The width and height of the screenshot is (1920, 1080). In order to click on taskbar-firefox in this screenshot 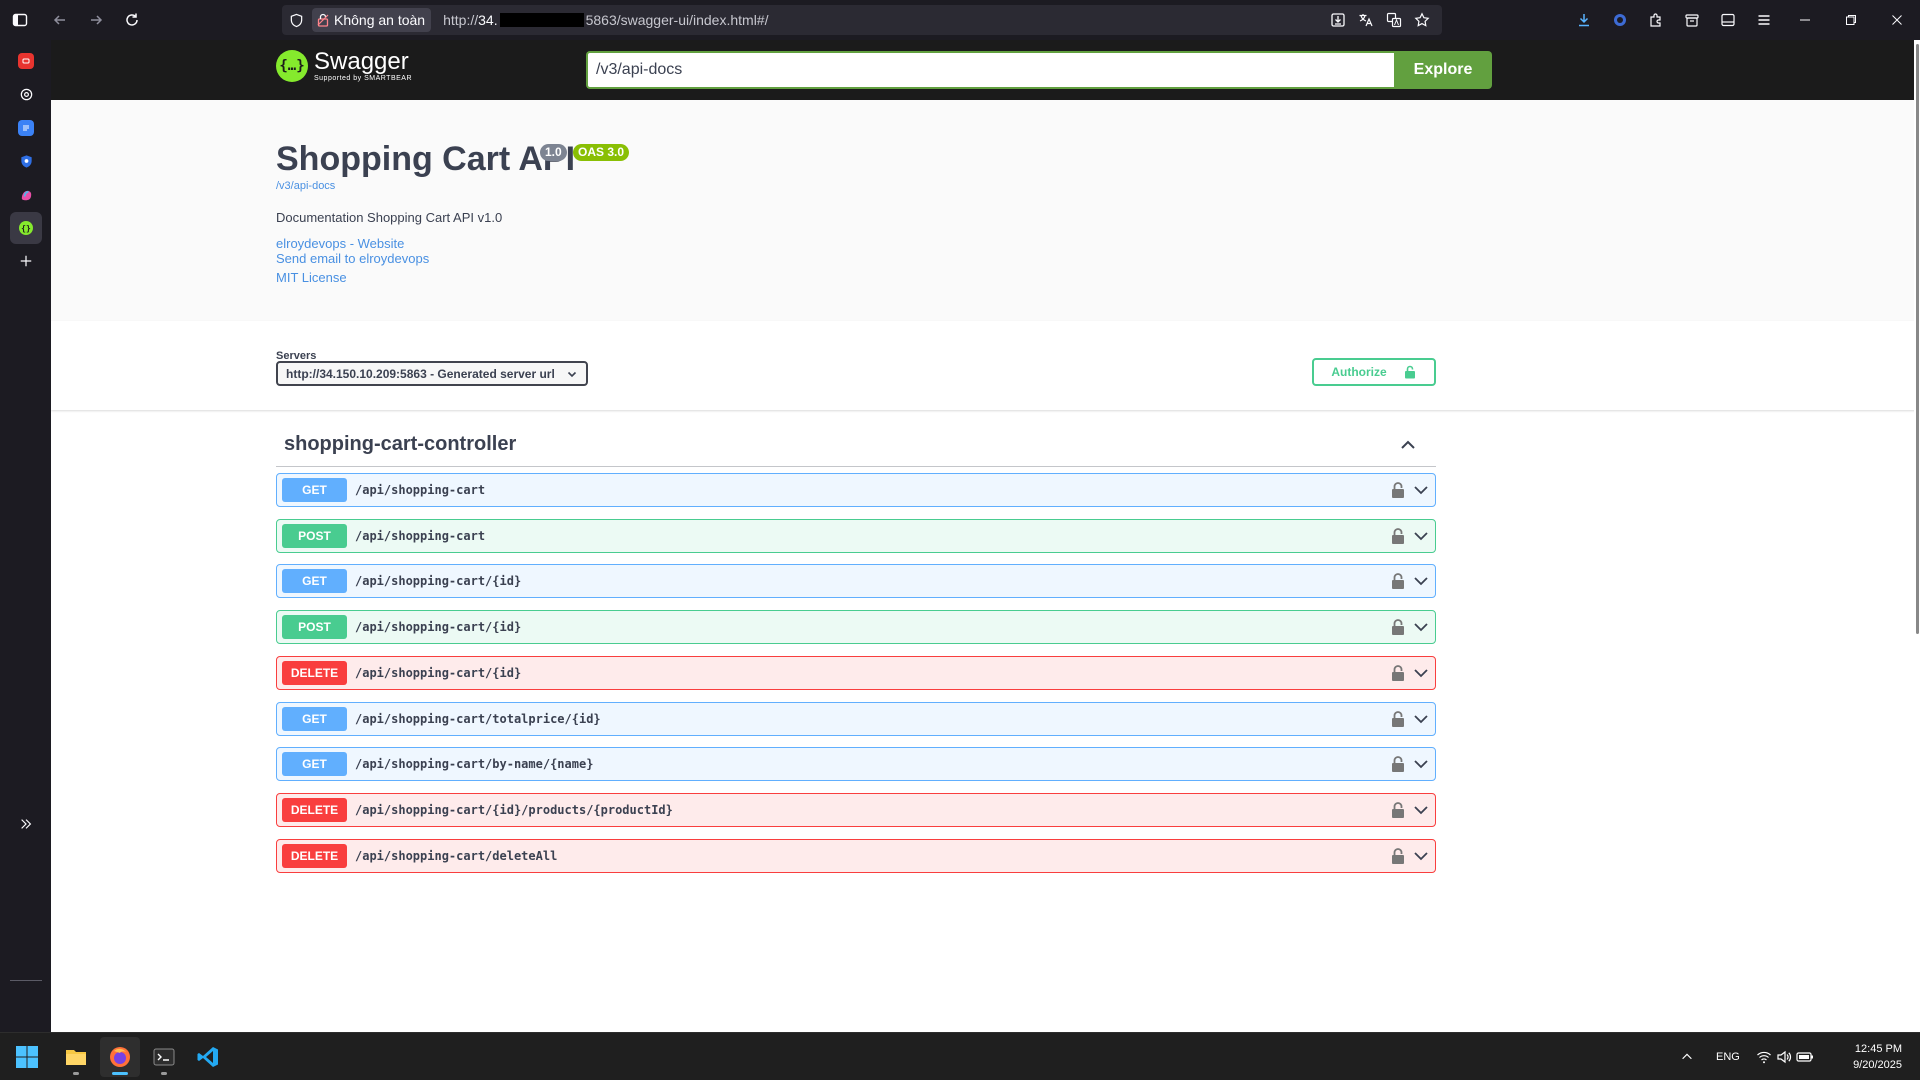, I will do `click(120, 1057)`.